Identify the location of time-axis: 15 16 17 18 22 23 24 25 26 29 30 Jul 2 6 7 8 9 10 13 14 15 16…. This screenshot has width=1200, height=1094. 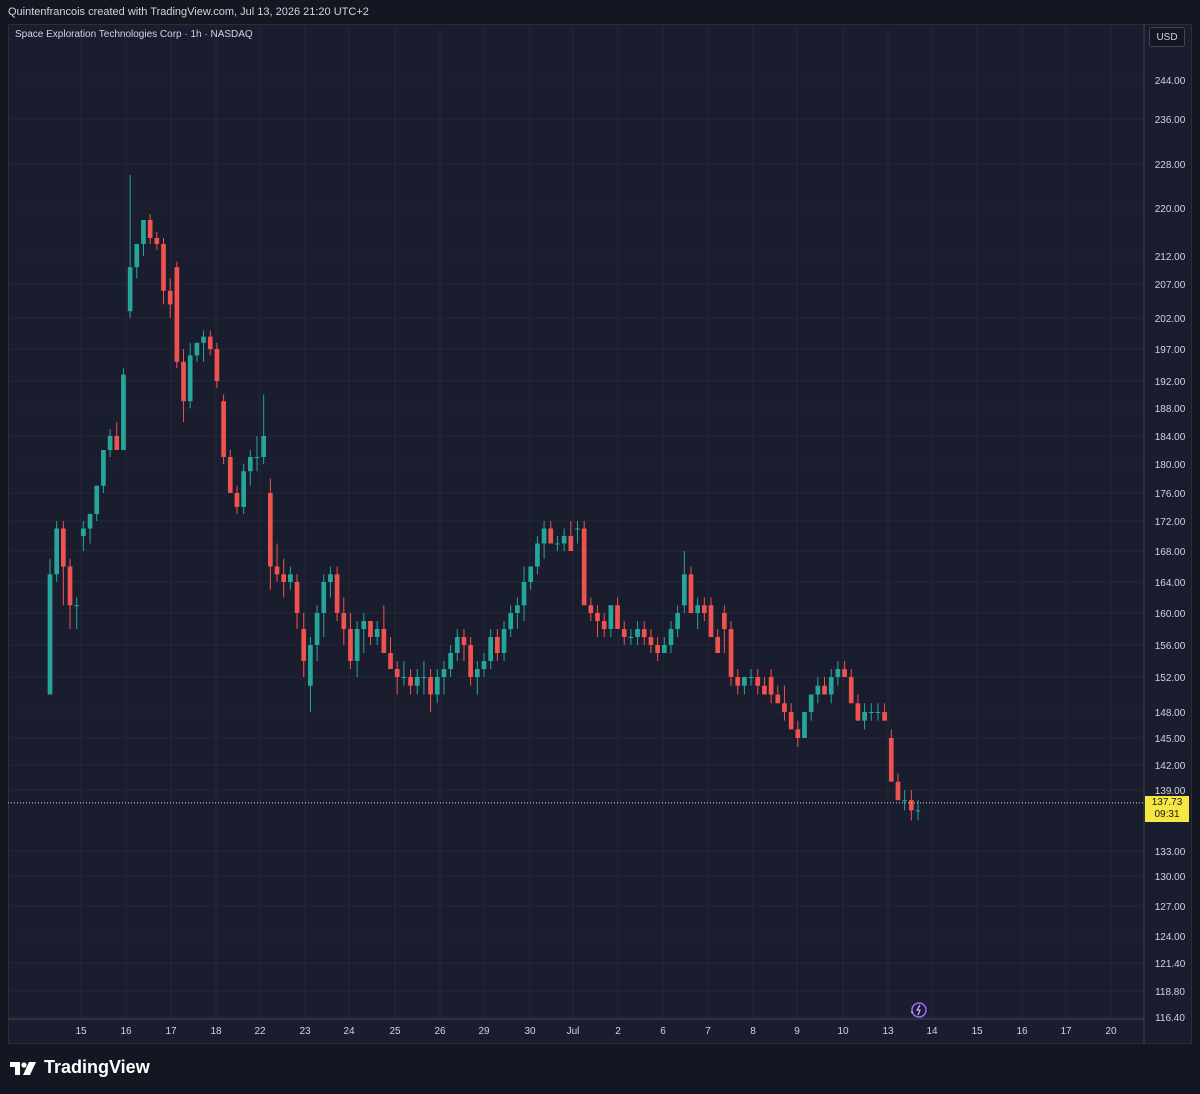
(596, 1031).